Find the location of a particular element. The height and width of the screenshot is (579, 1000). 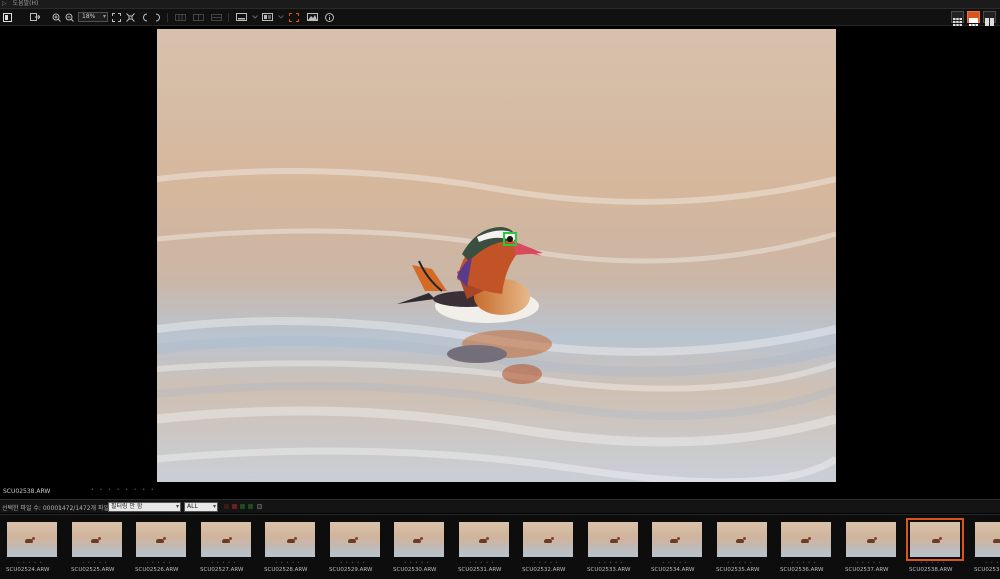

filmstrip-thumbnail: • • • • • SCU02526.ARW is located at coordinates (161, 547).